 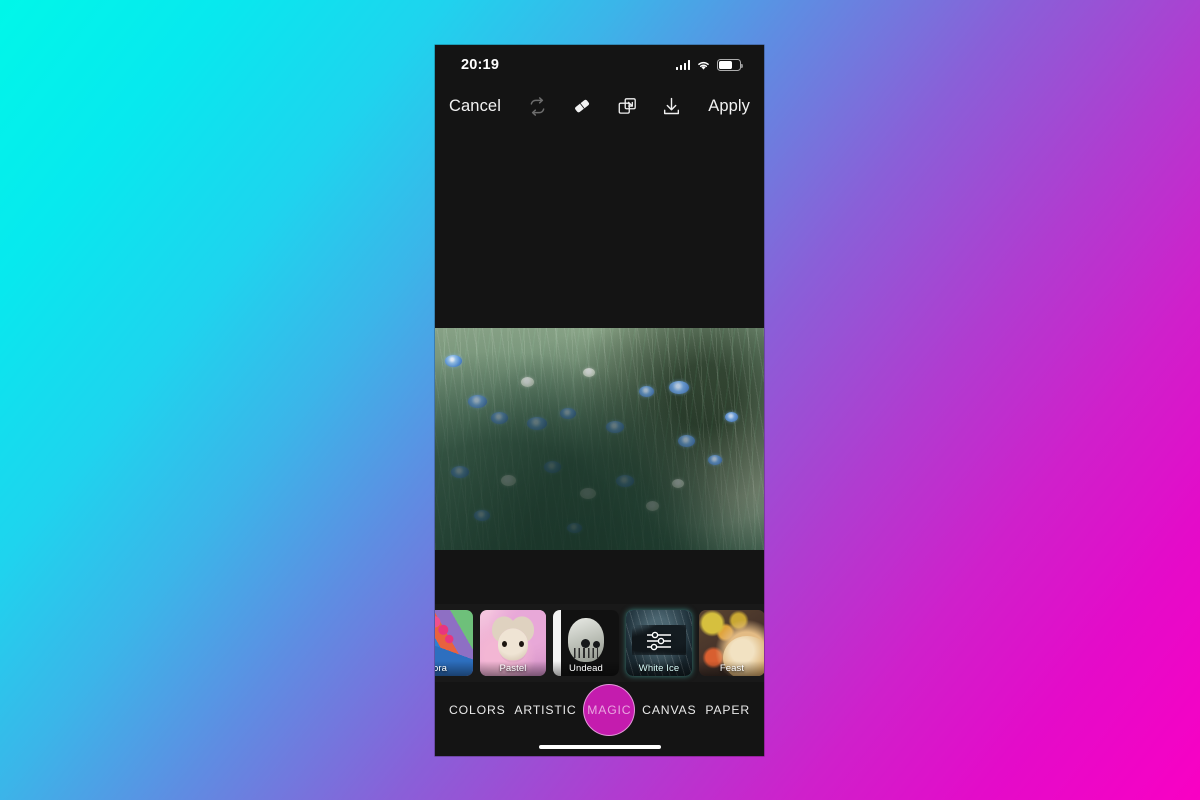 What do you see at coordinates (475, 106) in the screenshot?
I see `cancel-button: Cancel` at bounding box center [475, 106].